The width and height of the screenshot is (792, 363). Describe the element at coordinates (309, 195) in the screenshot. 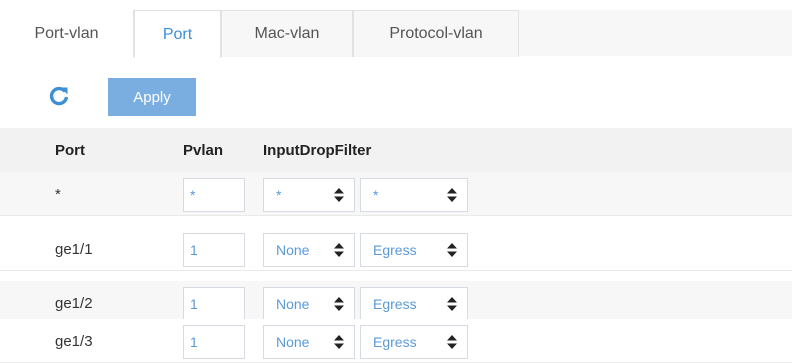

I see `input-drop-filter-select: *` at that location.